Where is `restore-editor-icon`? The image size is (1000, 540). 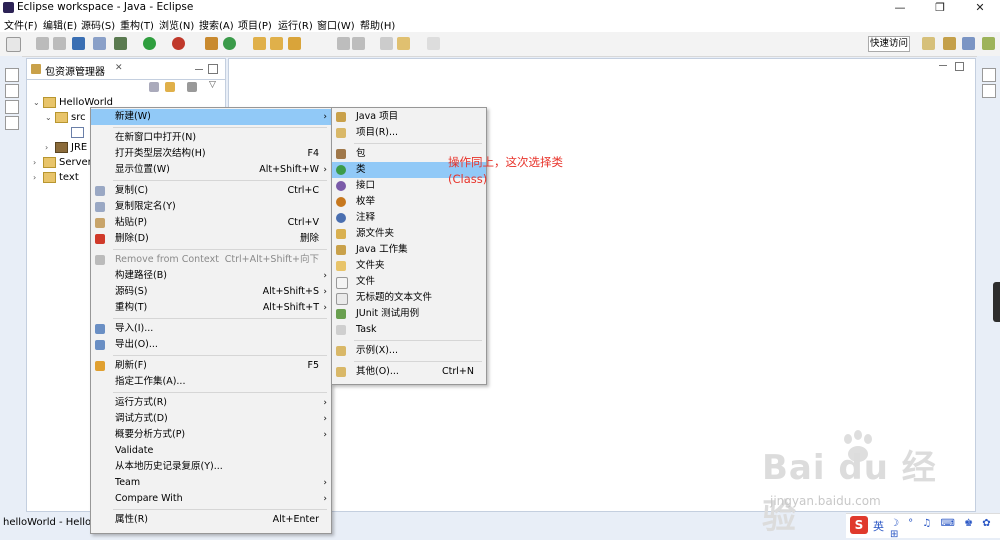 restore-editor-icon is located at coordinates (989, 75).